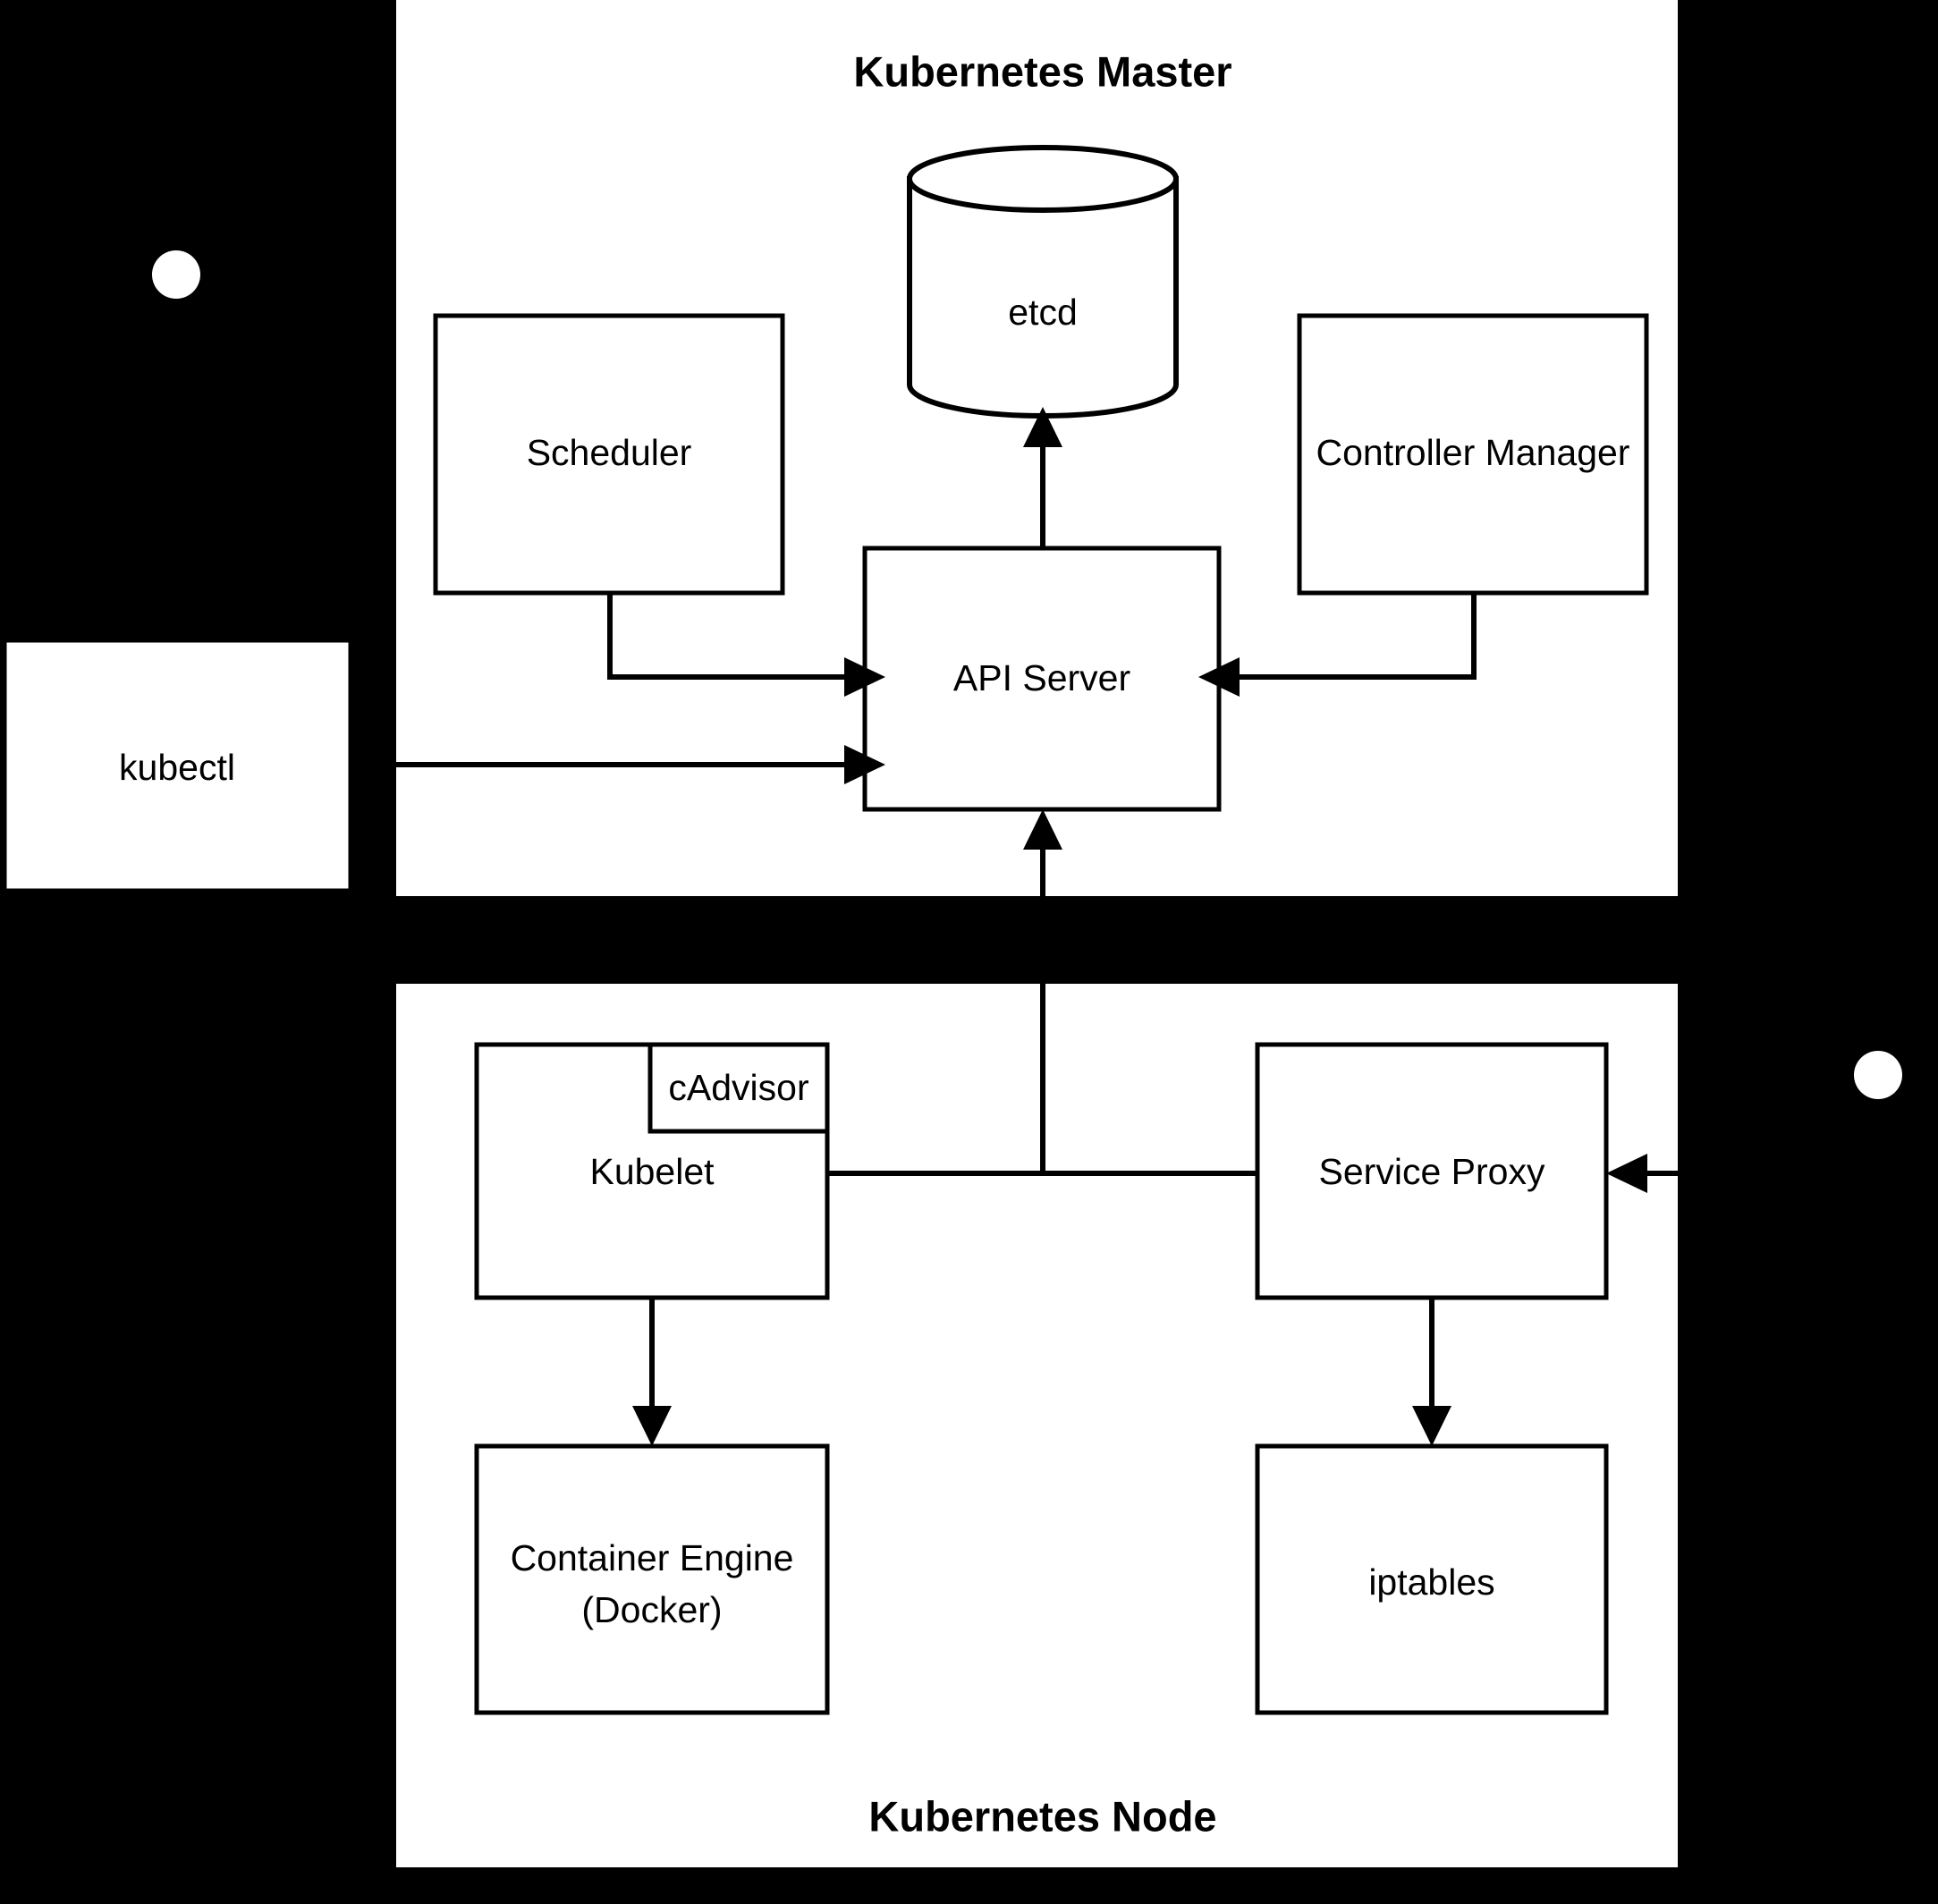 The width and height of the screenshot is (1938, 1904). Describe the element at coordinates (652, 1579) in the screenshot. I see `container-engine-box` at that location.